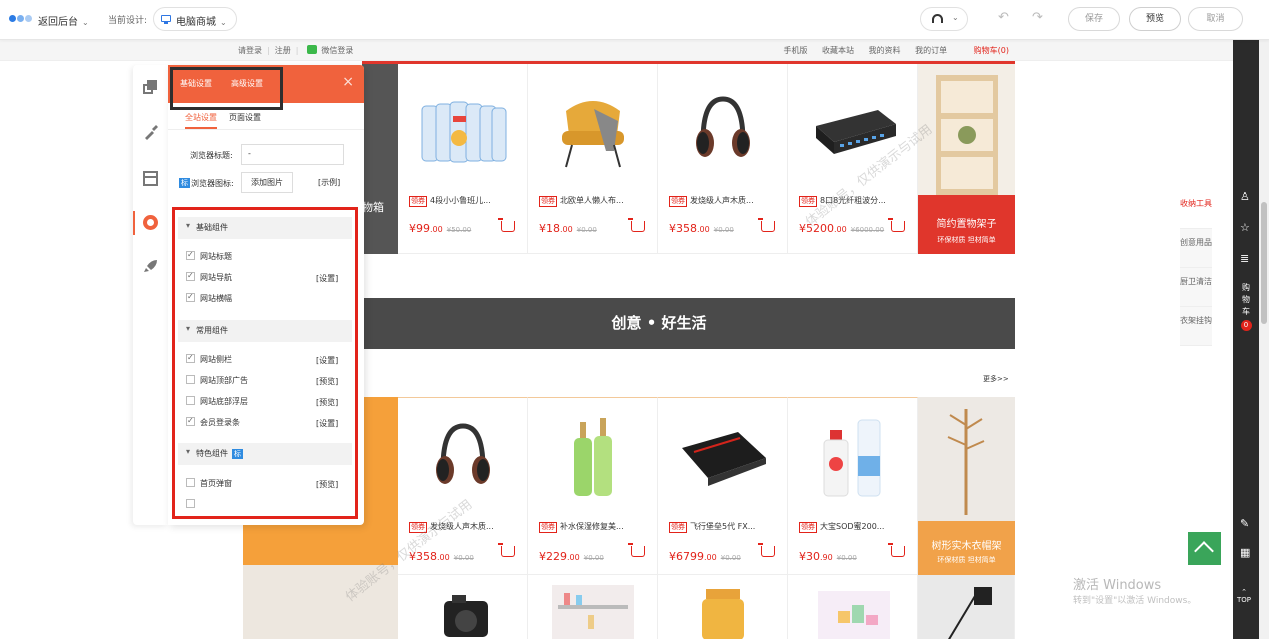 Image resolution: width=1269 pixels, height=639 pixels. Describe the element at coordinates (1003, 17) in the screenshot. I see `undo-icon: ↶` at that location.